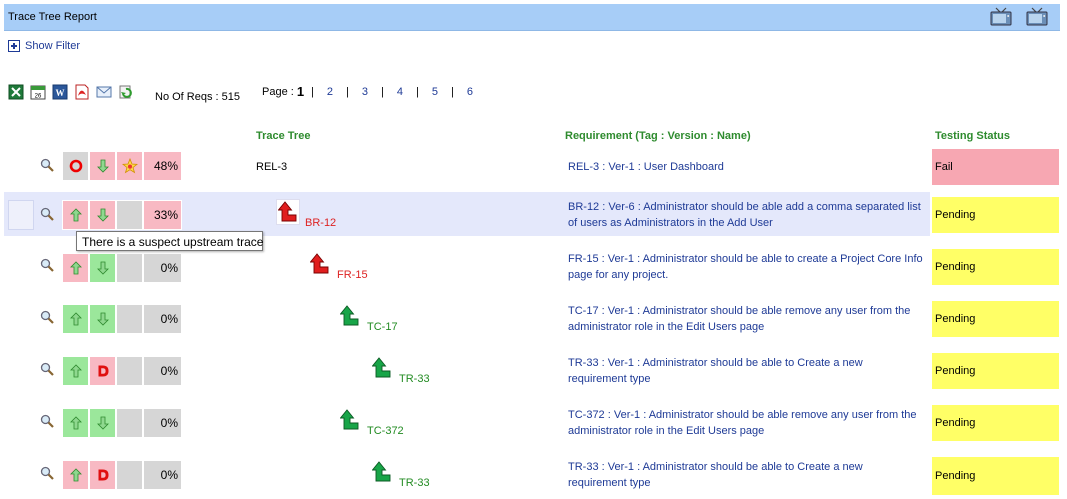 This screenshot has height=499, width=1067. I want to click on circle-icon, so click(75, 166).